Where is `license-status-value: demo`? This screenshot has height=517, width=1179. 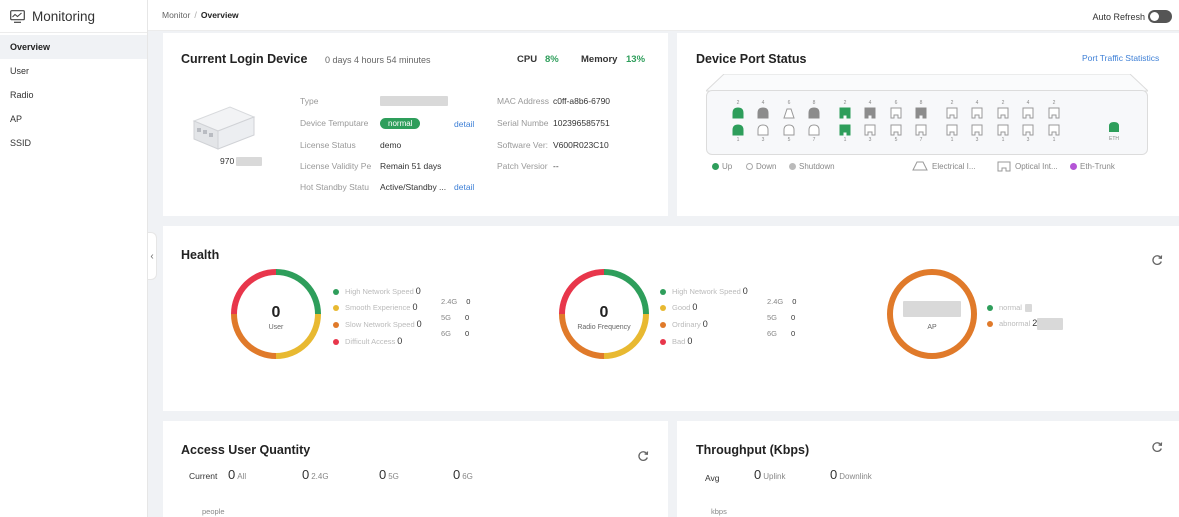
license-status-value: demo is located at coordinates (391, 145).